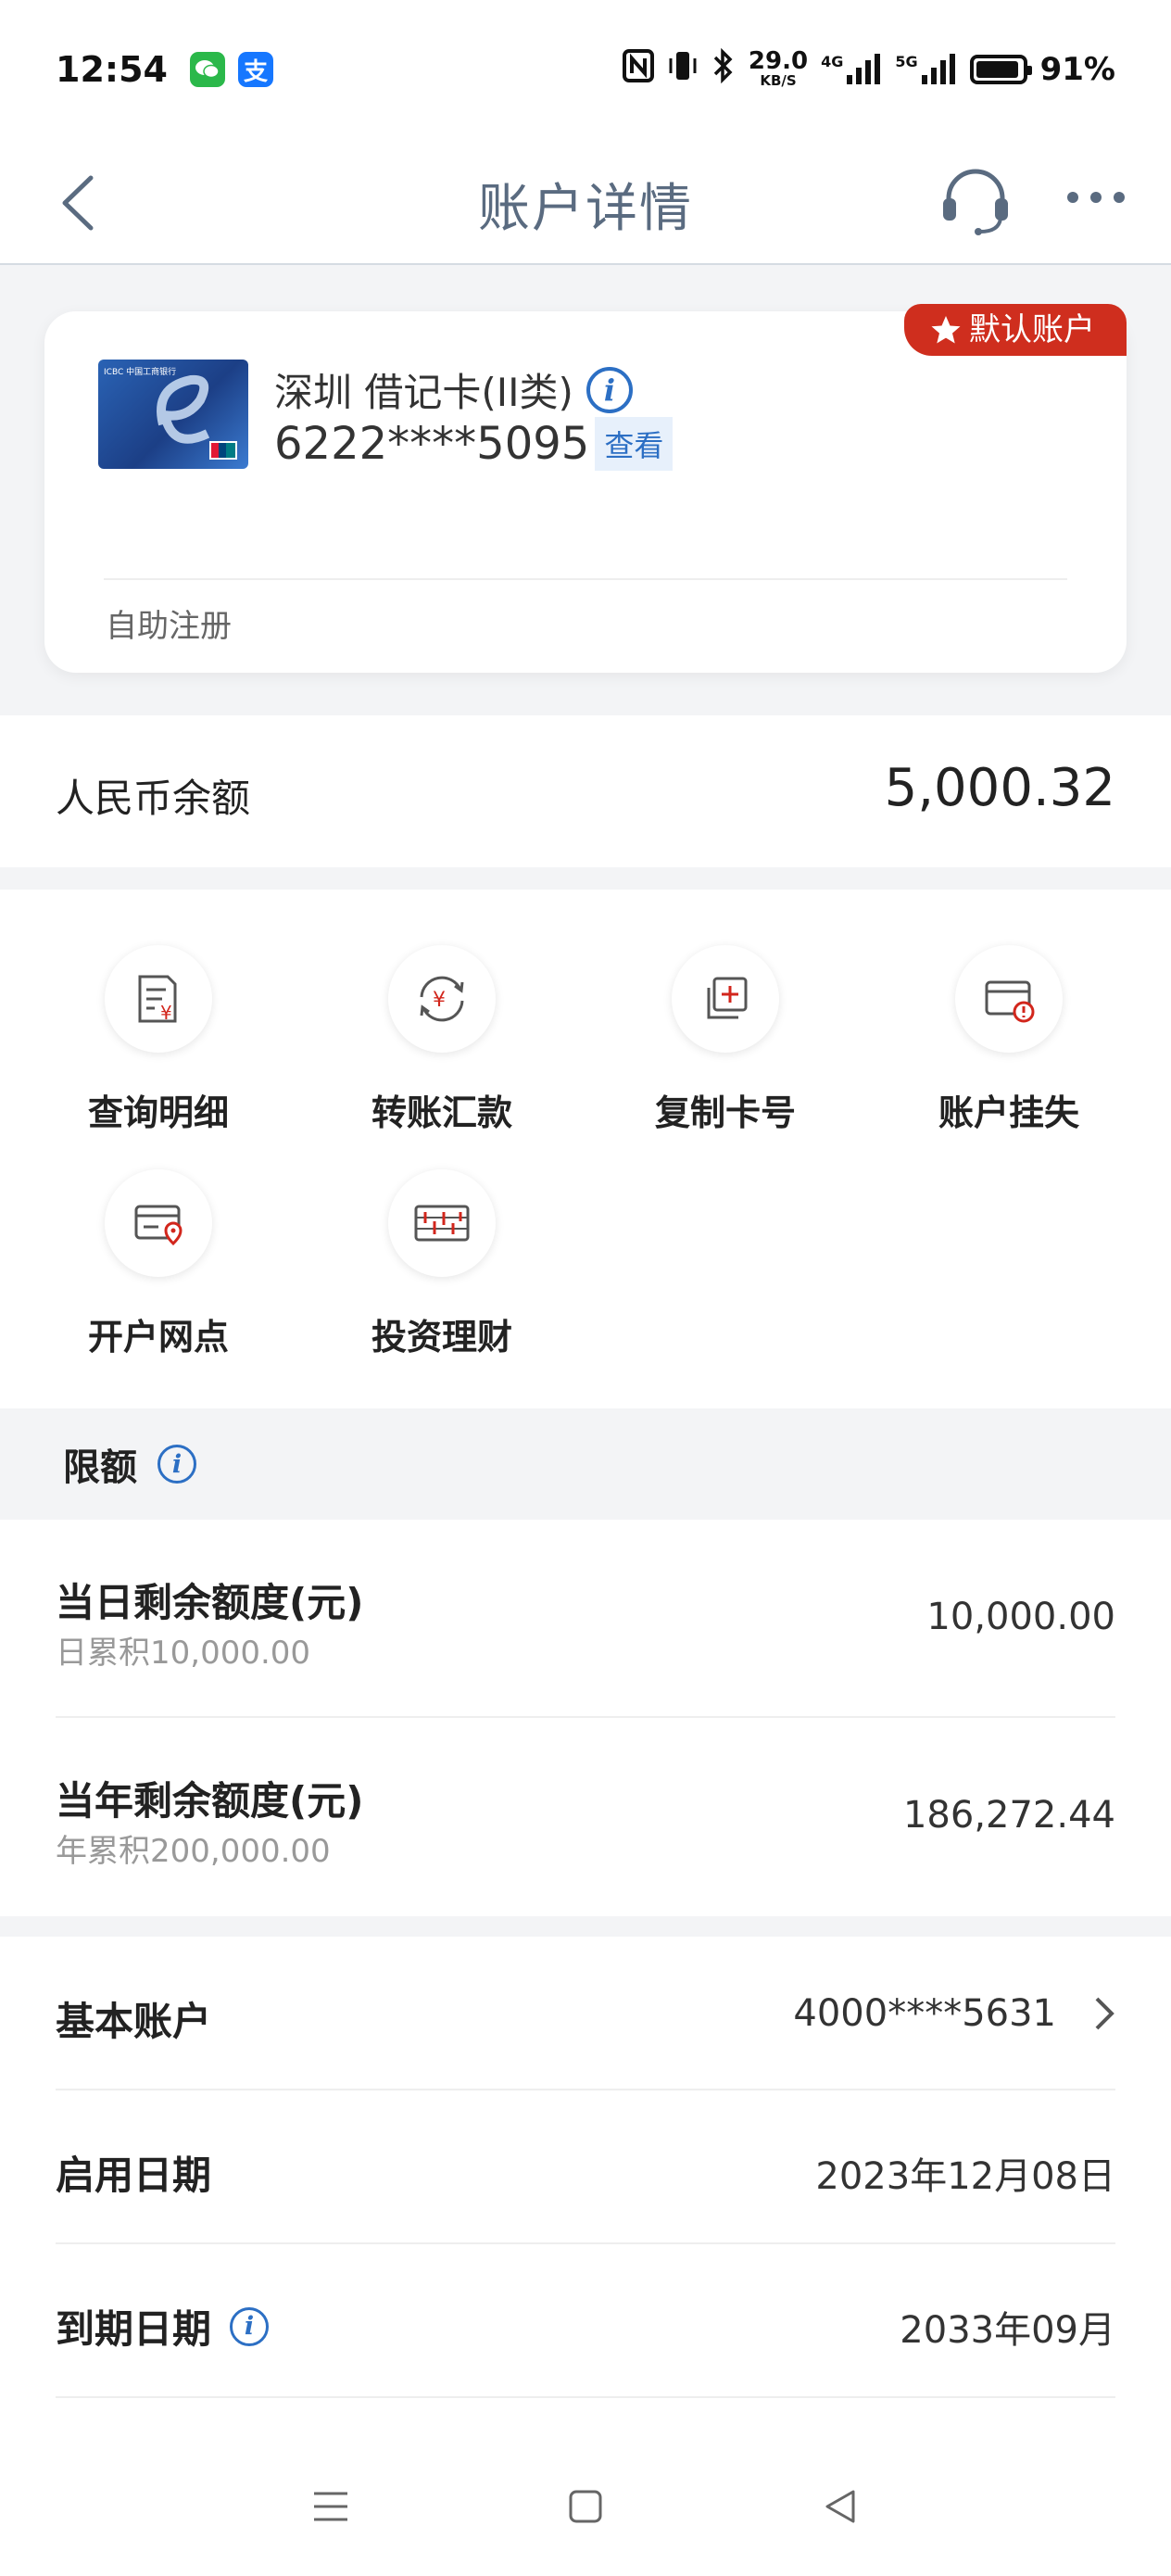  I want to click on back-triangle-icon, so click(840, 2506).